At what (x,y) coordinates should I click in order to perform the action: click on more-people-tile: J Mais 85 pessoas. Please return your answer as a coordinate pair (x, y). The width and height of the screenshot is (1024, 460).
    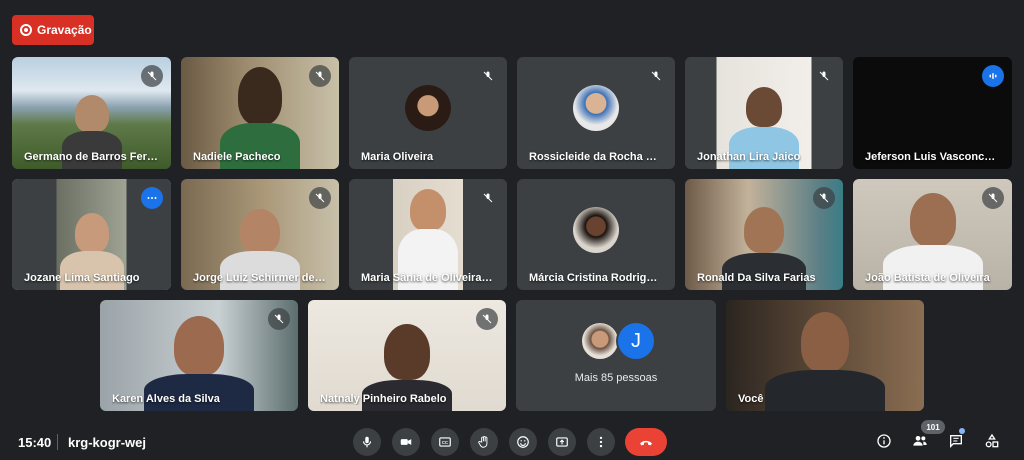
    Looking at the image, I should click on (616, 355).